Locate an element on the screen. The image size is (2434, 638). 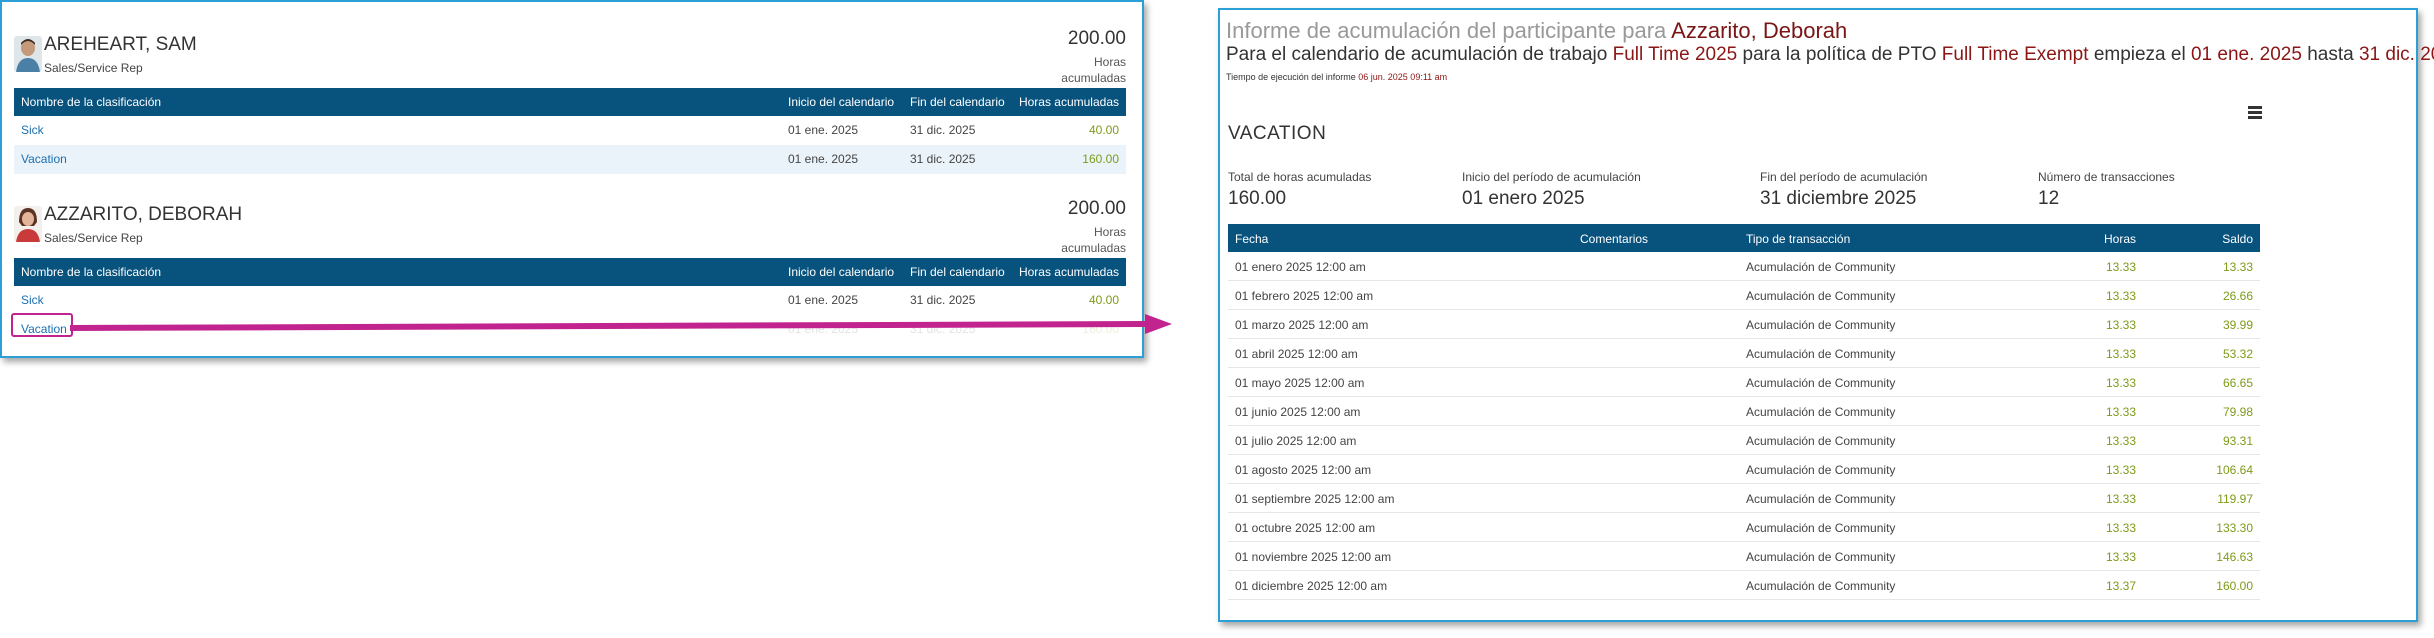
participant-role: Sales/Service Rep is located at coordinates (93, 68).